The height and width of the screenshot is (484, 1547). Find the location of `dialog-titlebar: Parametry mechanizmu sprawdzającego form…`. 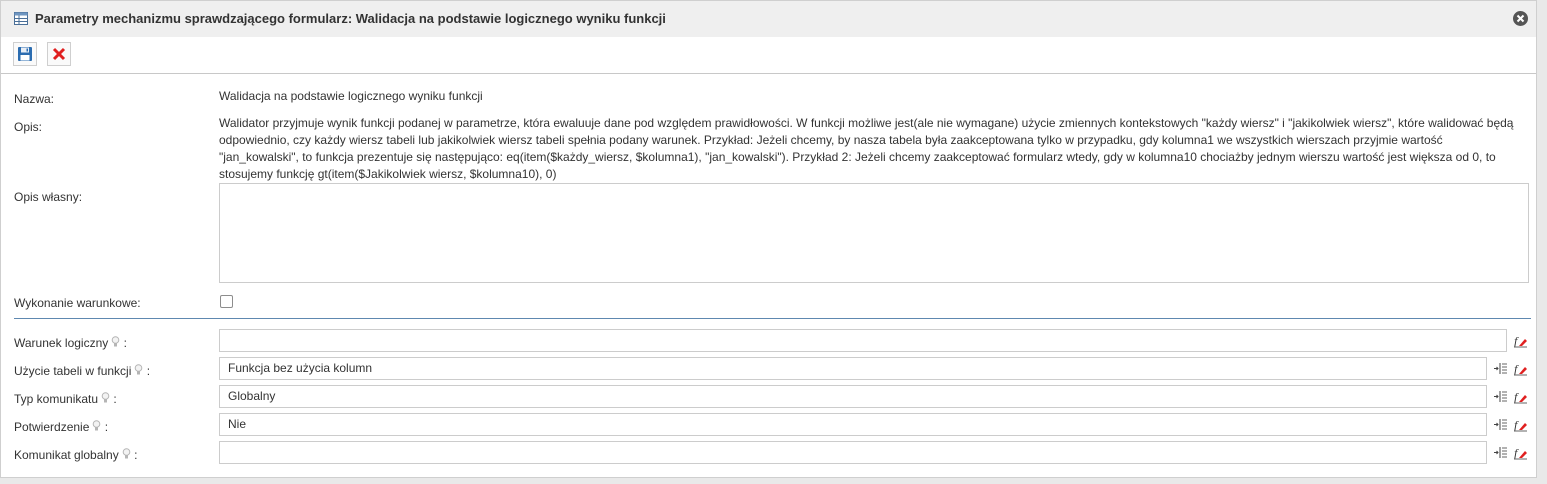

dialog-titlebar: Parametry mechanizmu sprawdzającego form… is located at coordinates (768, 19).